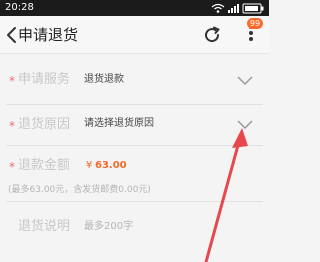 This screenshot has width=320, height=262. Describe the element at coordinates (19, 7) in the screenshot. I see `status-time: 20:28` at that location.